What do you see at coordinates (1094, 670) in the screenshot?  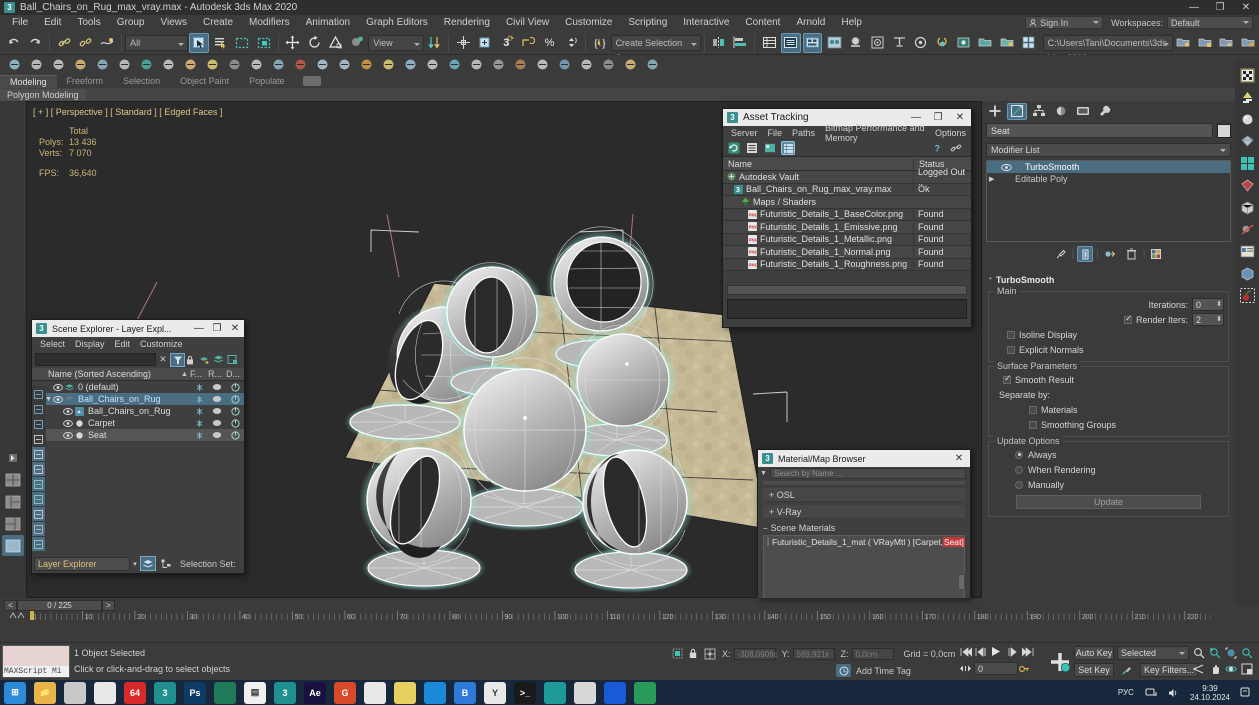 I see `set-key-button: Set Key` at bounding box center [1094, 670].